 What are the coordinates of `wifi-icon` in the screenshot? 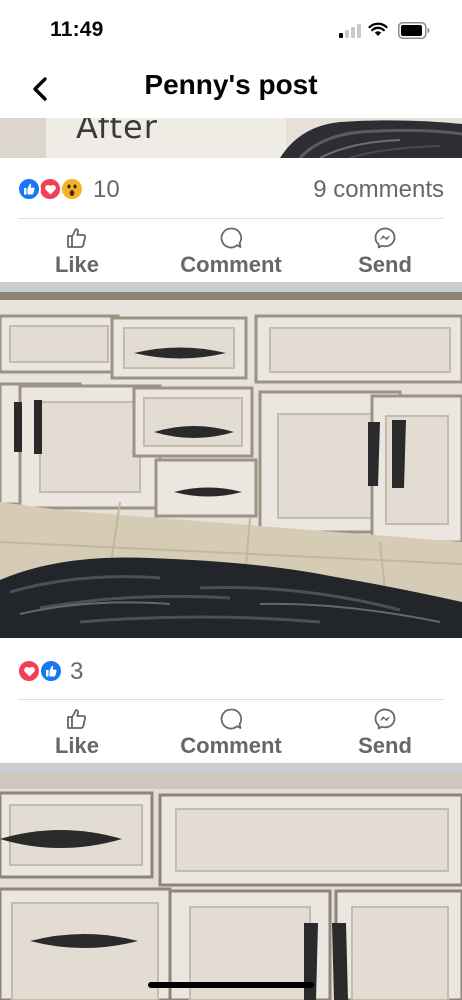 It's located at (378, 29).